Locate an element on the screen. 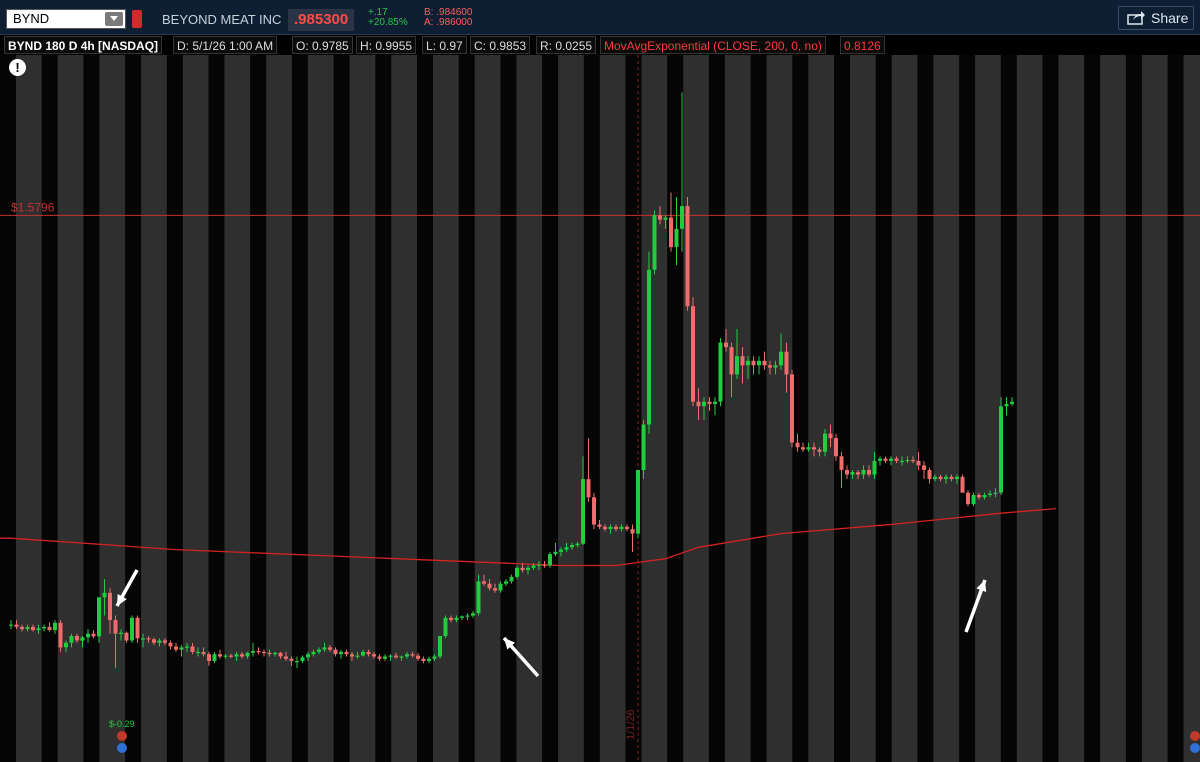  info-open: O: 0.9785 is located at coordinates (322, 45).